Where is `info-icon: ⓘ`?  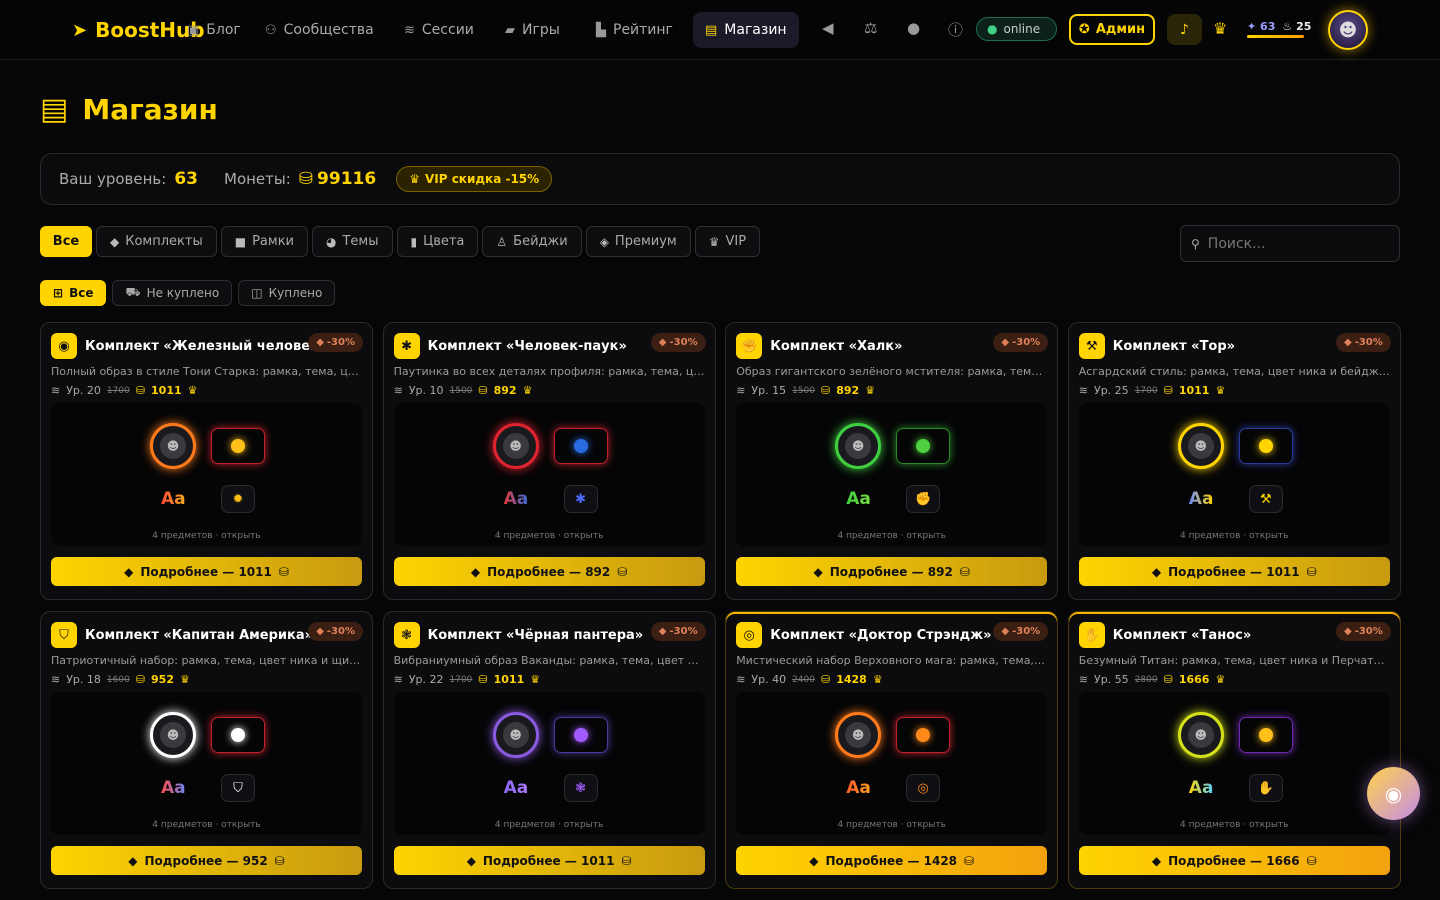
info-icon: ⓘ is located at coordinates (955, 29).